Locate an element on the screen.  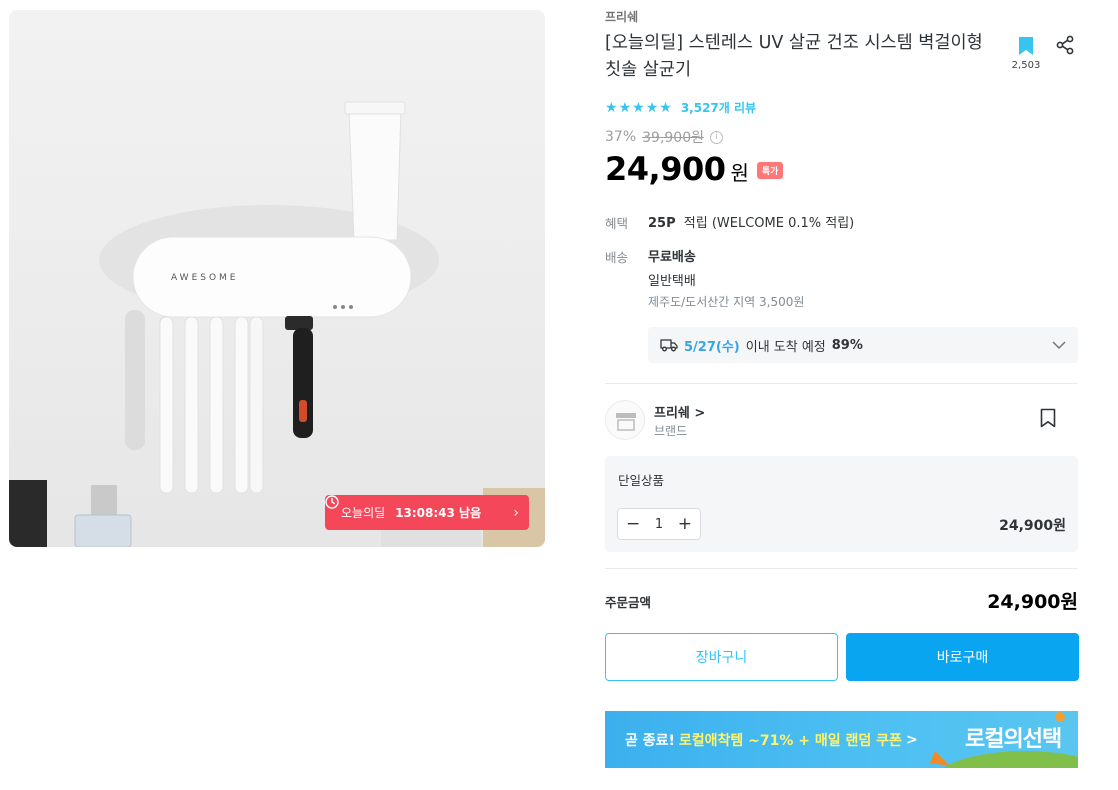
minus-icon: − is located at coordinates (633, 524).